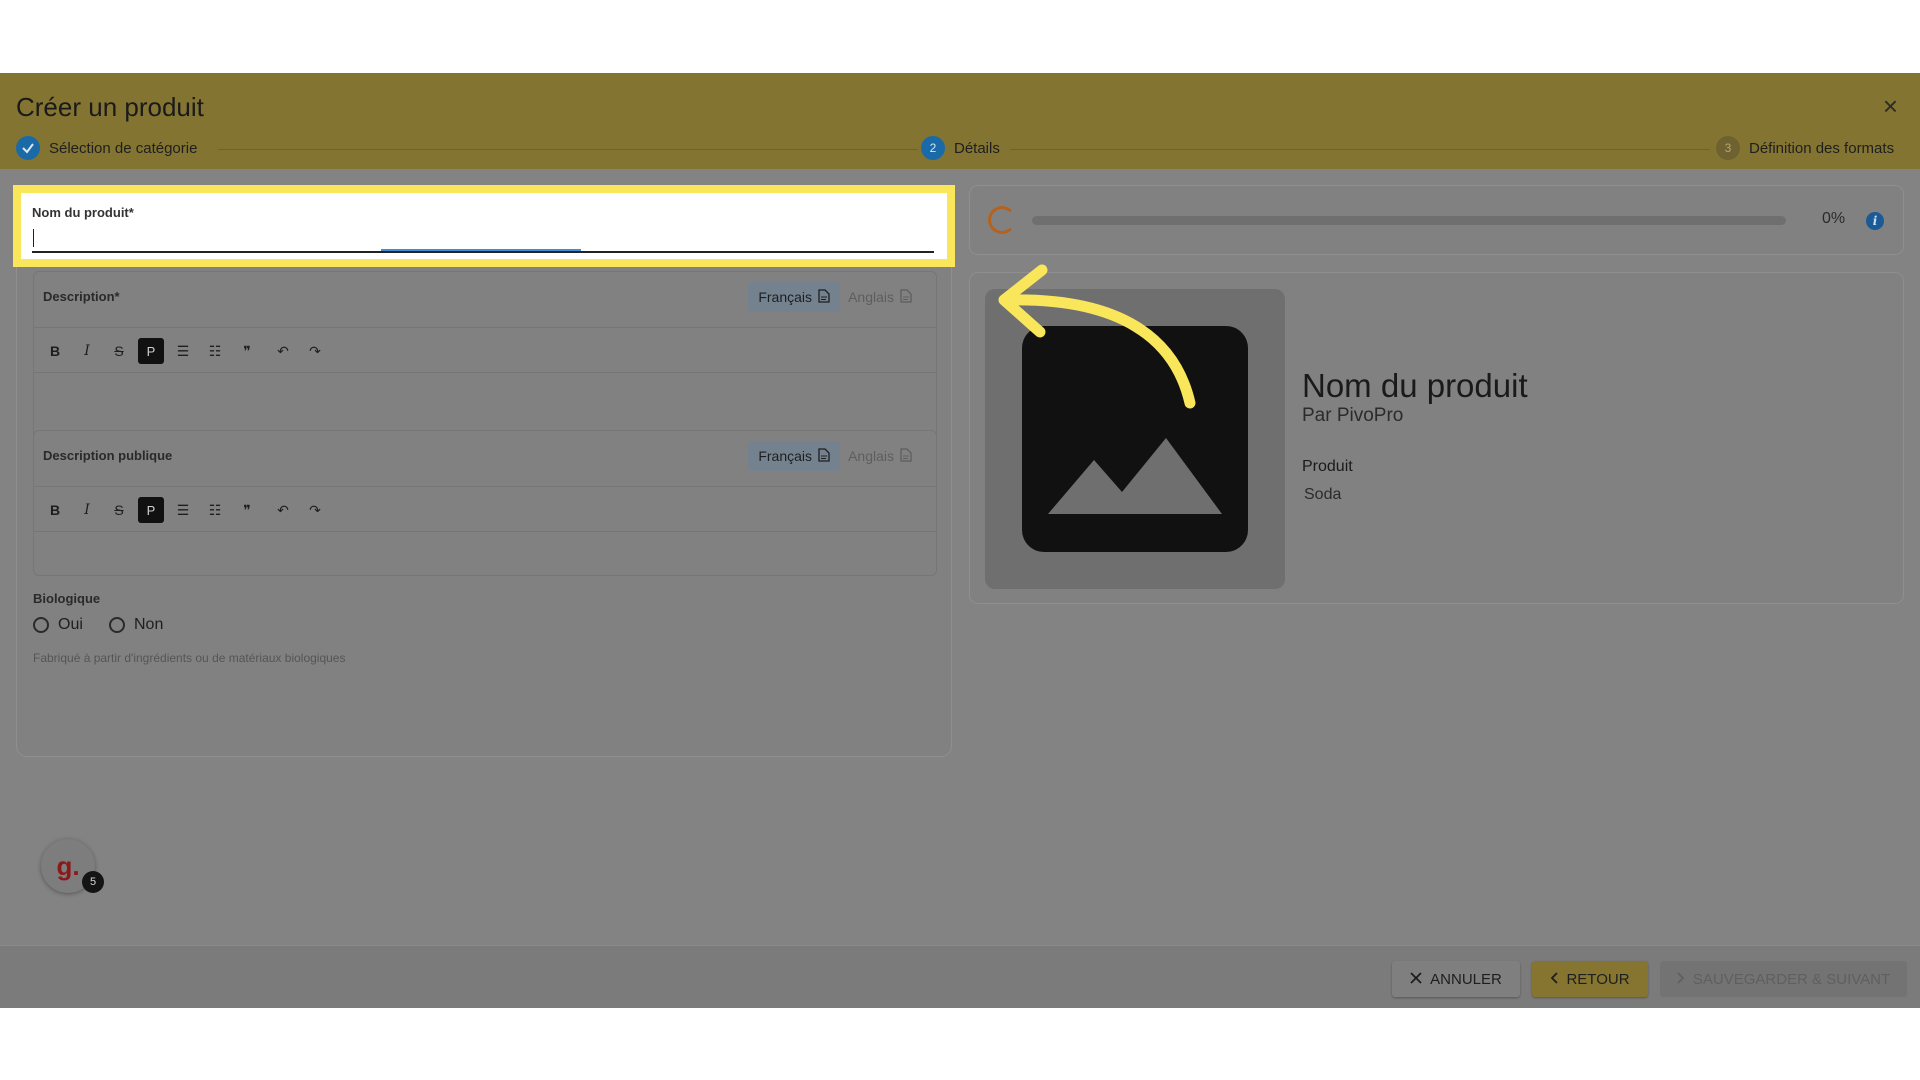  What do you see at coordinates (1409, 220) in the screenshot?
I see `progress-bar` at bounding box center [1409, 220].